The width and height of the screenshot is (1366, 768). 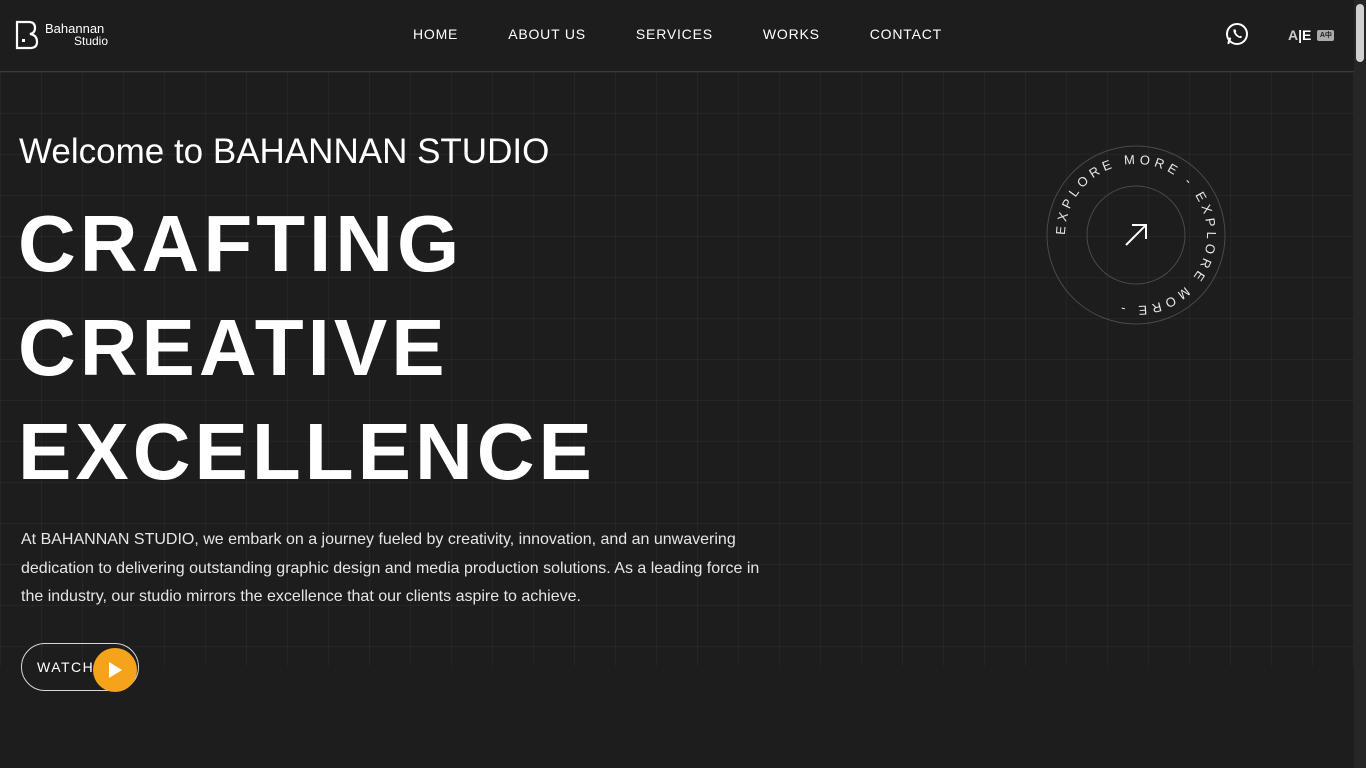 What do you see at coordinates (1360, 384) in the screenshot?
I see `scrollbar` at bounding box center [1360, 384].